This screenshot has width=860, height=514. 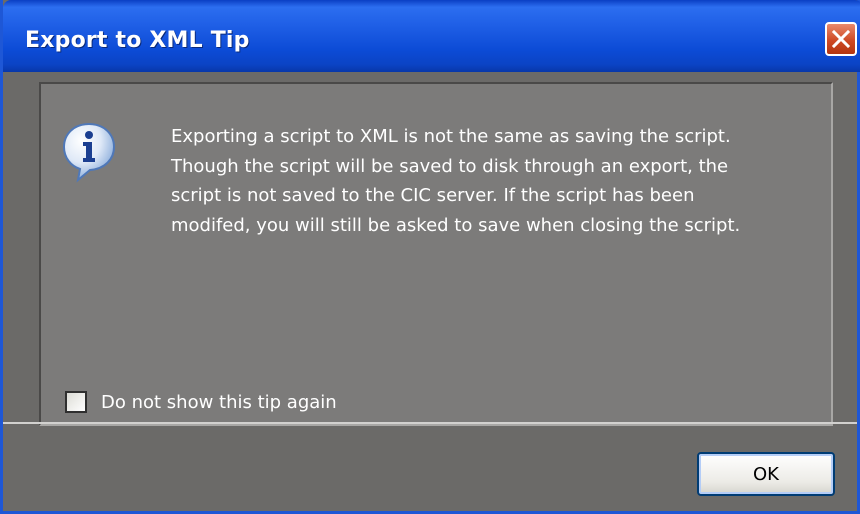 I want to click on dont-show-again-label: Do not show this tip again, so click(x=219, y=402).